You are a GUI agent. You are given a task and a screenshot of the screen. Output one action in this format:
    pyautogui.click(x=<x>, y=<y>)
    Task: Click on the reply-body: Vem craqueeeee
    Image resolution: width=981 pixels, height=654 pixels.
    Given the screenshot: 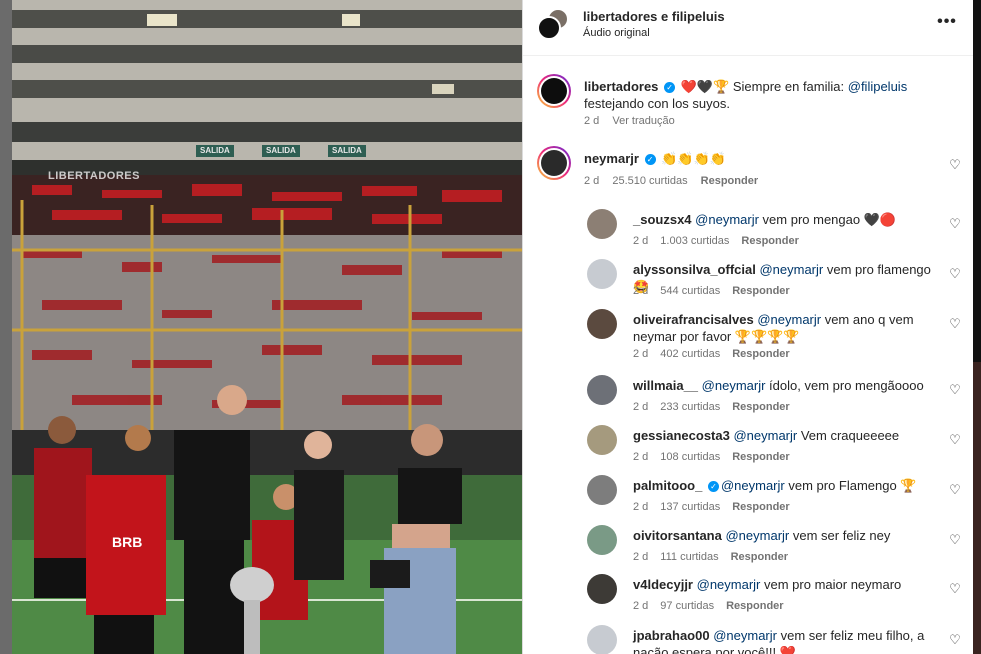 What is the action you would take?
    pyautogui.click(x=848, y=435)
    